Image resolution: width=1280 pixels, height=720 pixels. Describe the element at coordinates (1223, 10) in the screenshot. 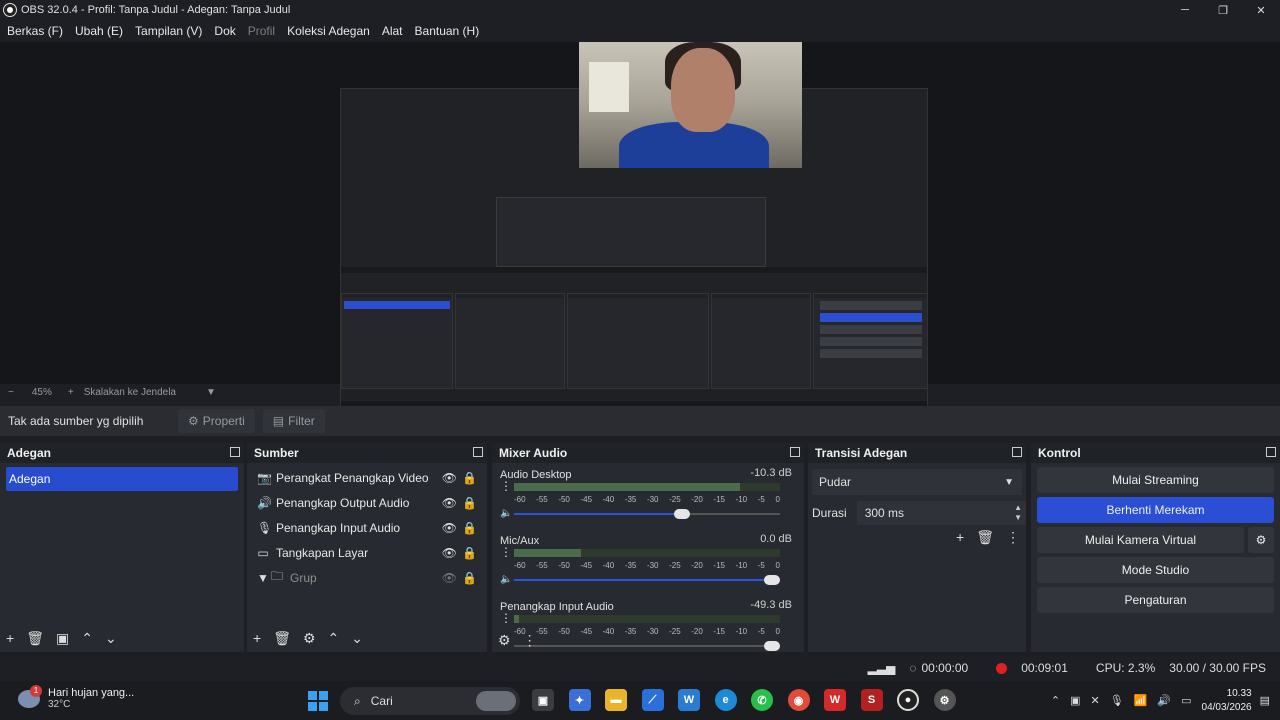

I see `maximize-button: ❐` at that location.